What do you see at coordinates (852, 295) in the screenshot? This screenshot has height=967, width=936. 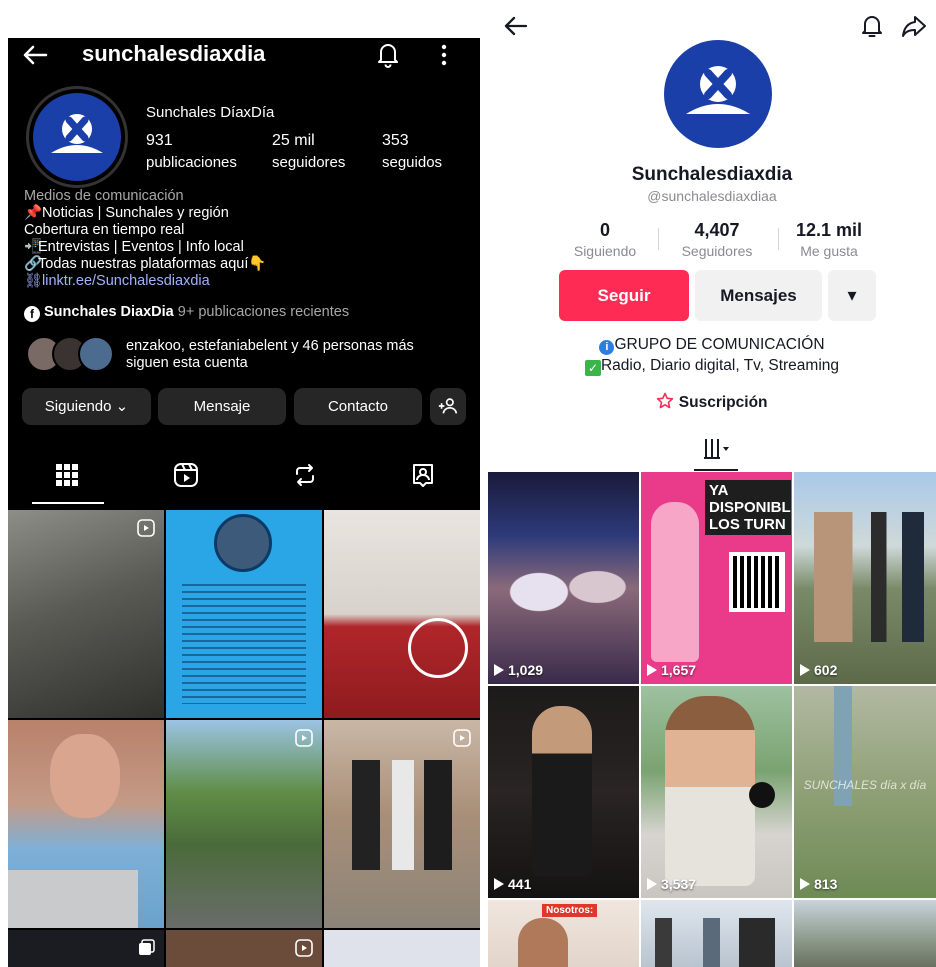 I see `more-options-button: ▾` at bounding box center [852, 295].